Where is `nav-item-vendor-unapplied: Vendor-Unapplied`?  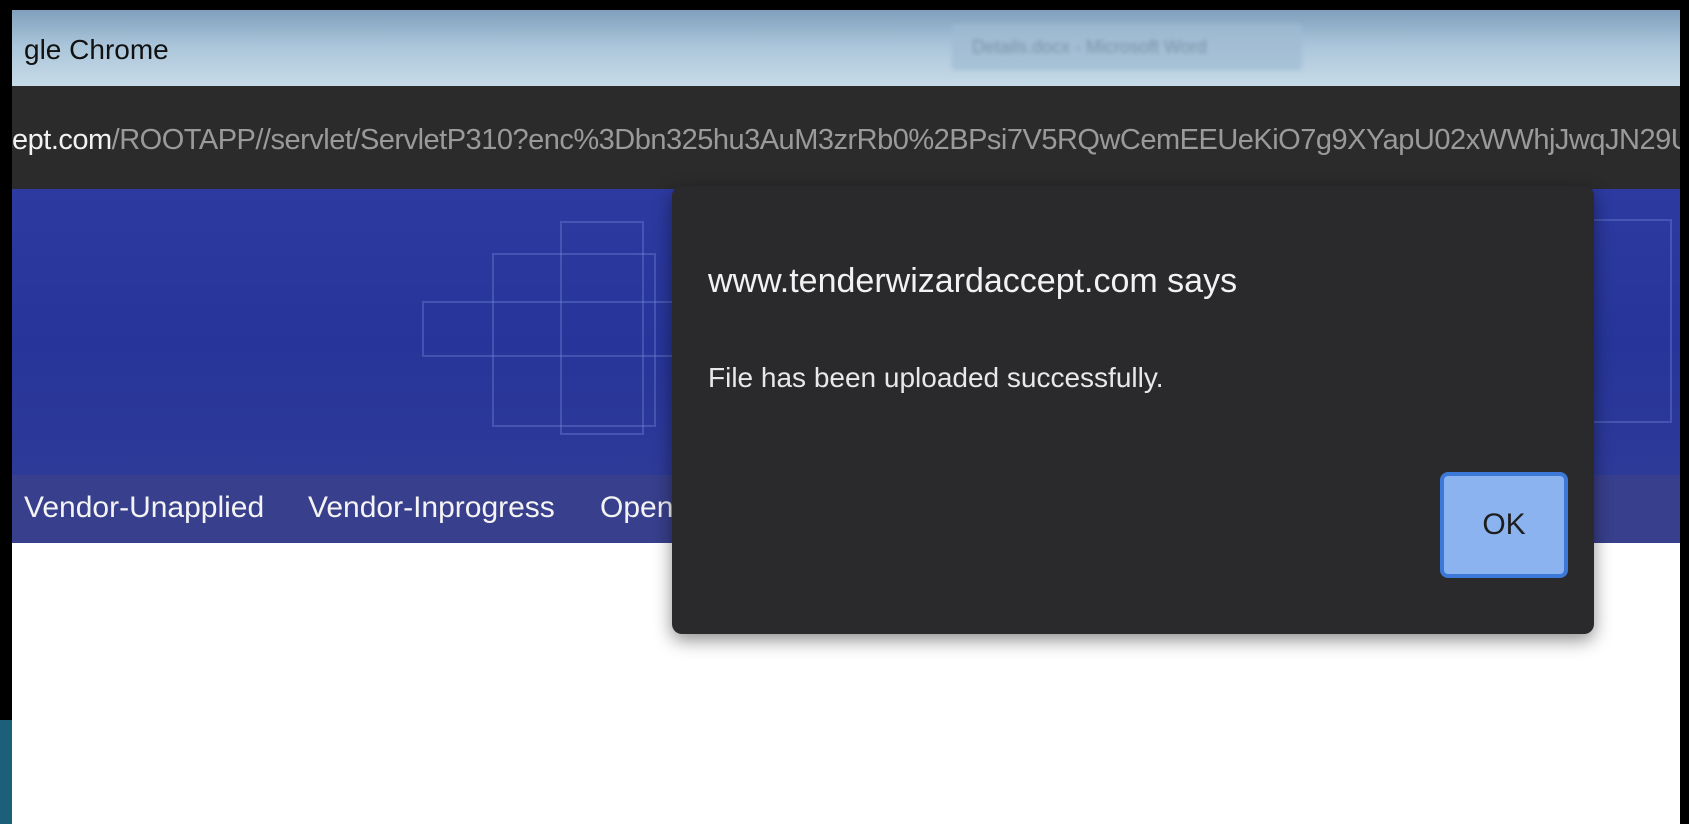 nav-item-vendor-unapplied: Vendor-Unapplied is located at coordinates (144, 508).